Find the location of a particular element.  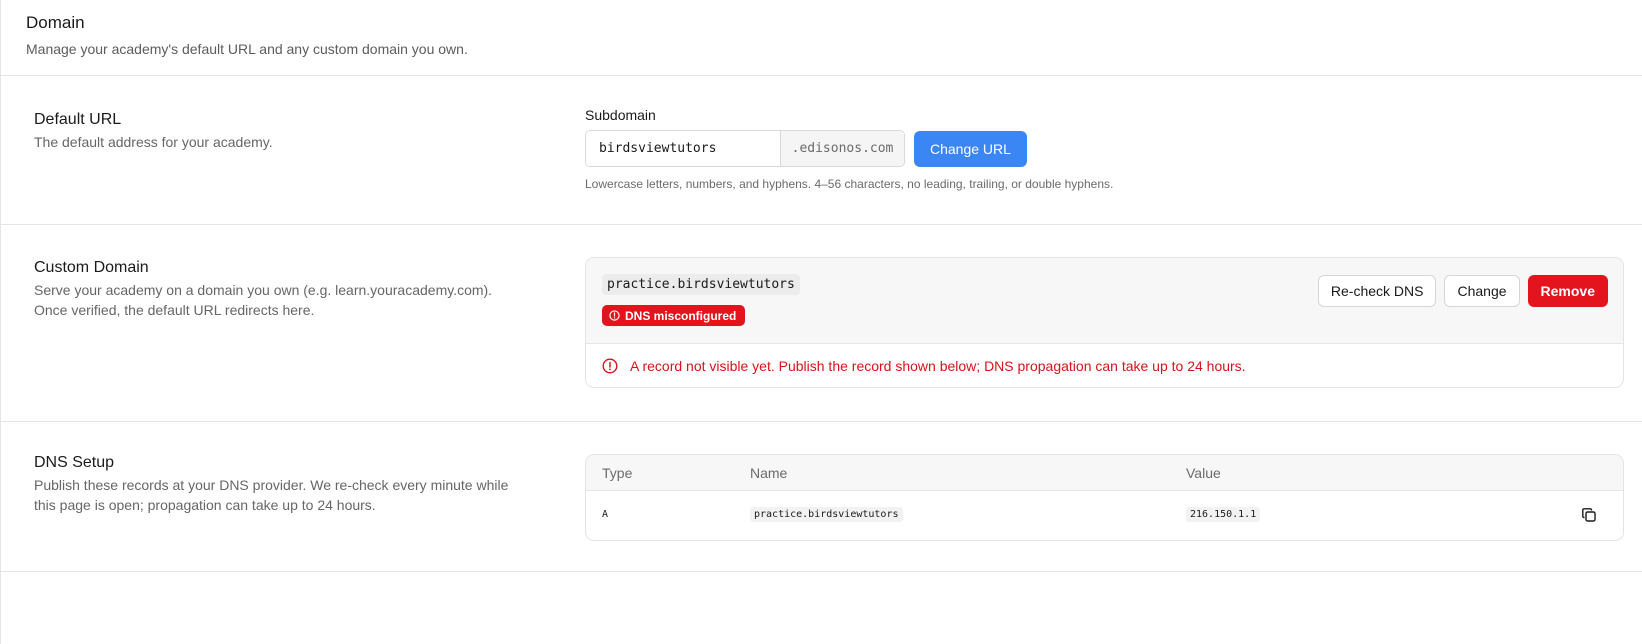

column-header-type: Type is located at coordinates (617, 473).